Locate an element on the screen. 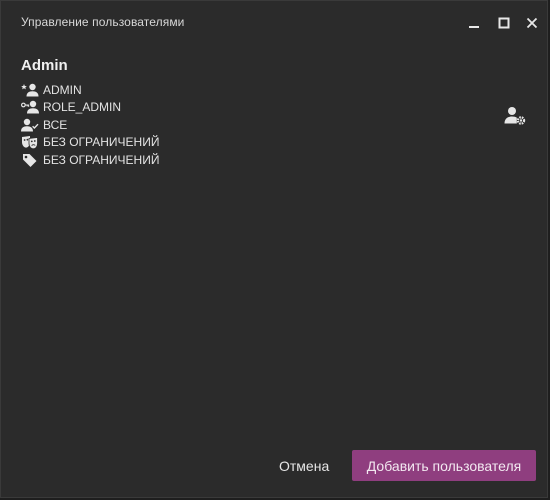 This screenshot has width=550, height=500. maximize-button is located at coordinates (504, 23).